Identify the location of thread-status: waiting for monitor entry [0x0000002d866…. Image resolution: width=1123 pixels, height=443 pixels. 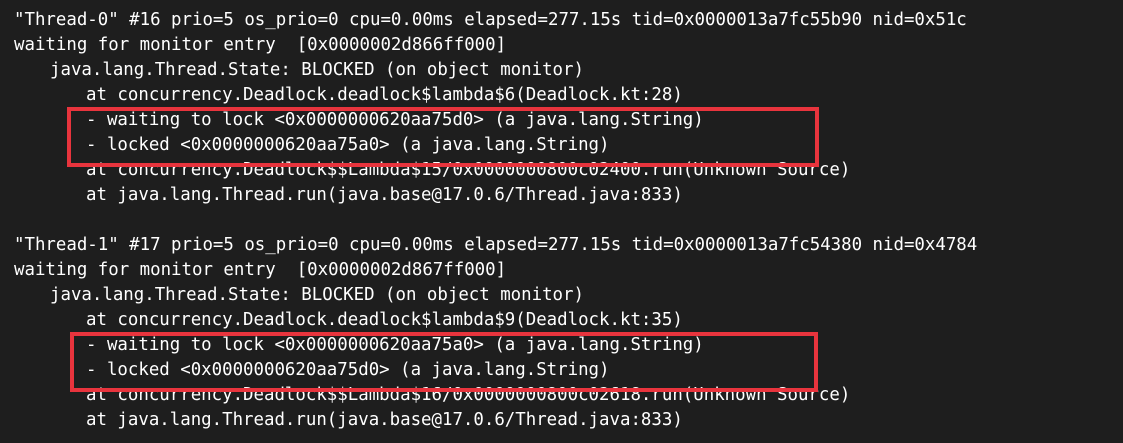
(260, 45).